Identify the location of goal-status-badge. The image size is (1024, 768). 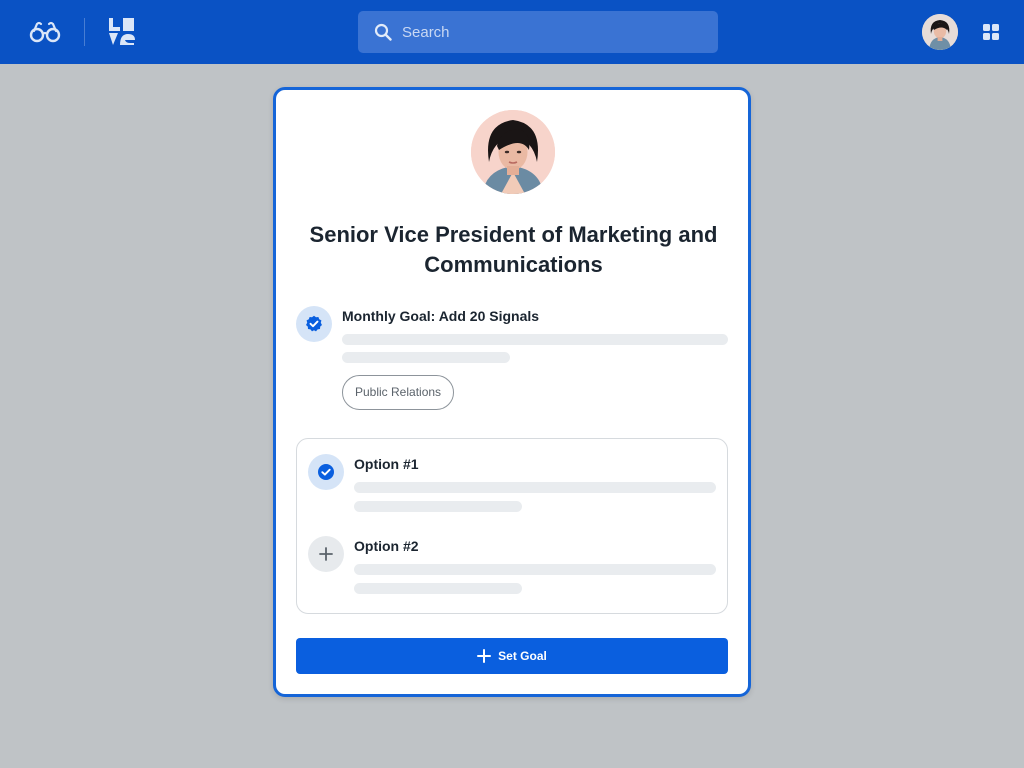
(314, 324).